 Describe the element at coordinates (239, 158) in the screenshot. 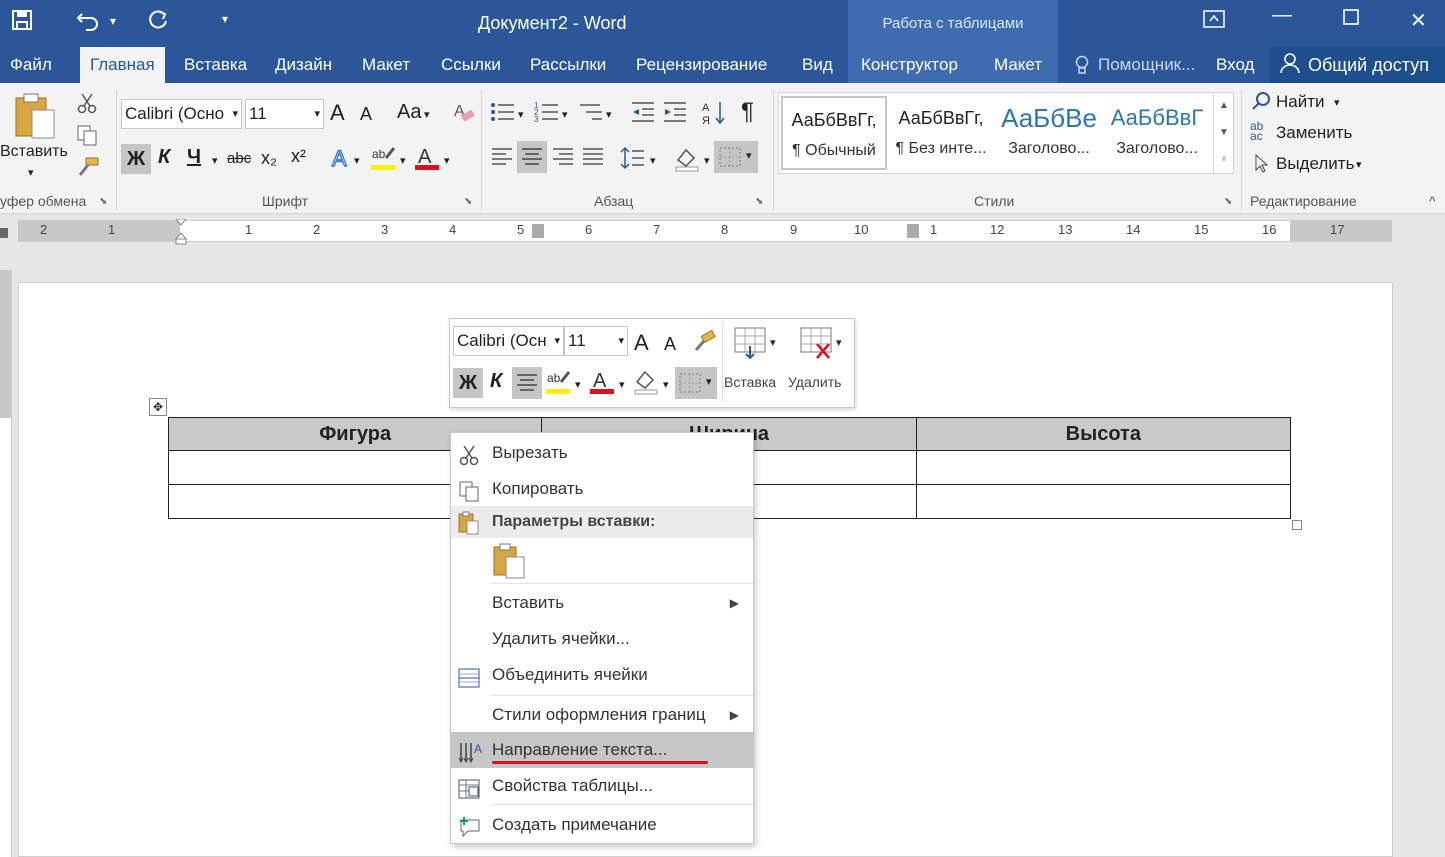

I see `strikethrough-button: abc` at that location.